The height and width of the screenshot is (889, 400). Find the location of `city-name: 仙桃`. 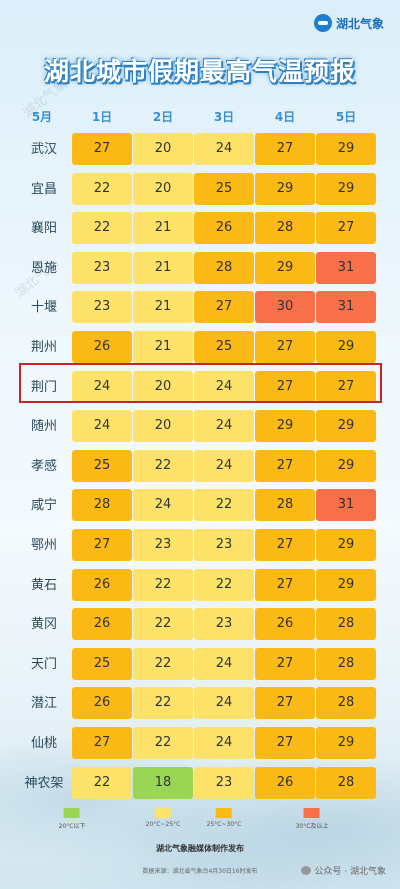

city-name: 仙桃 is located at coordinates (44, 743).